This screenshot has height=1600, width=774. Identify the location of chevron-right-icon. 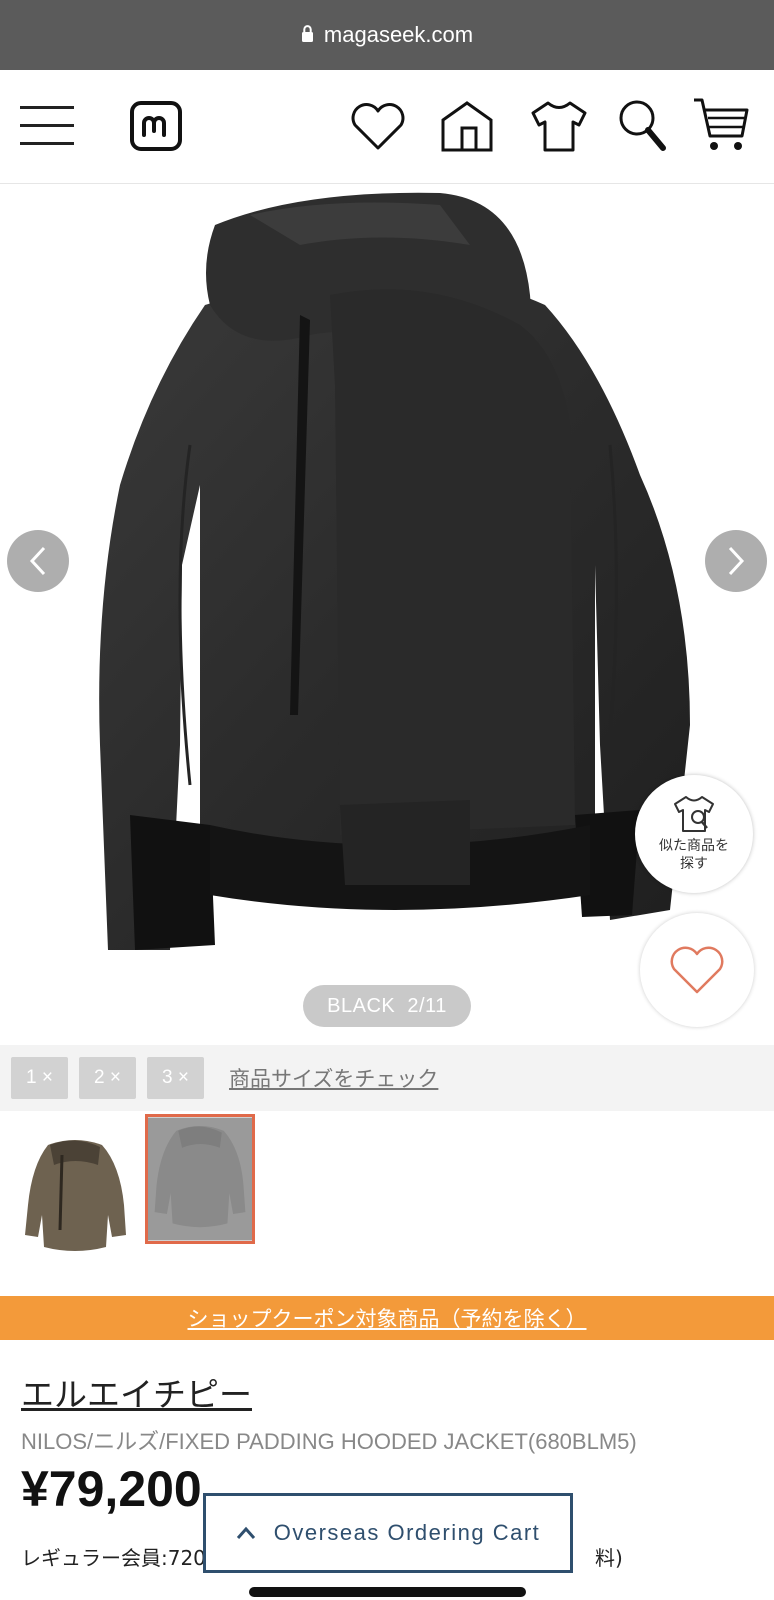
(736, 561).